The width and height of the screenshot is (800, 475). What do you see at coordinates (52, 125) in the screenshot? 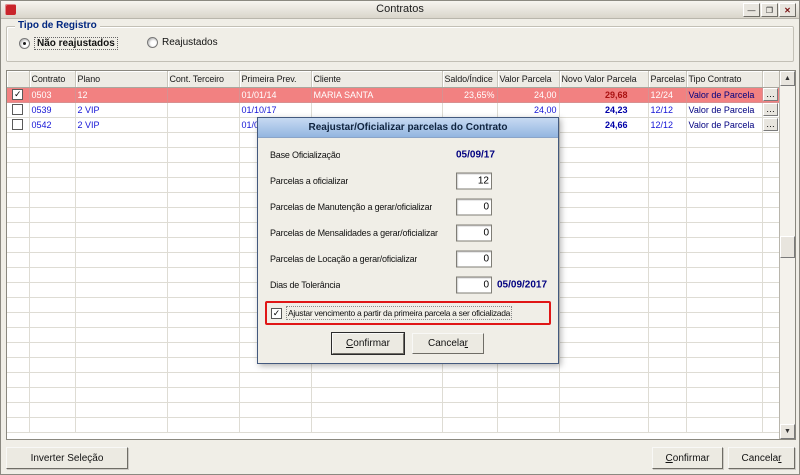
I see `cell-contrato: 0542` at bounding box center [52, 125].